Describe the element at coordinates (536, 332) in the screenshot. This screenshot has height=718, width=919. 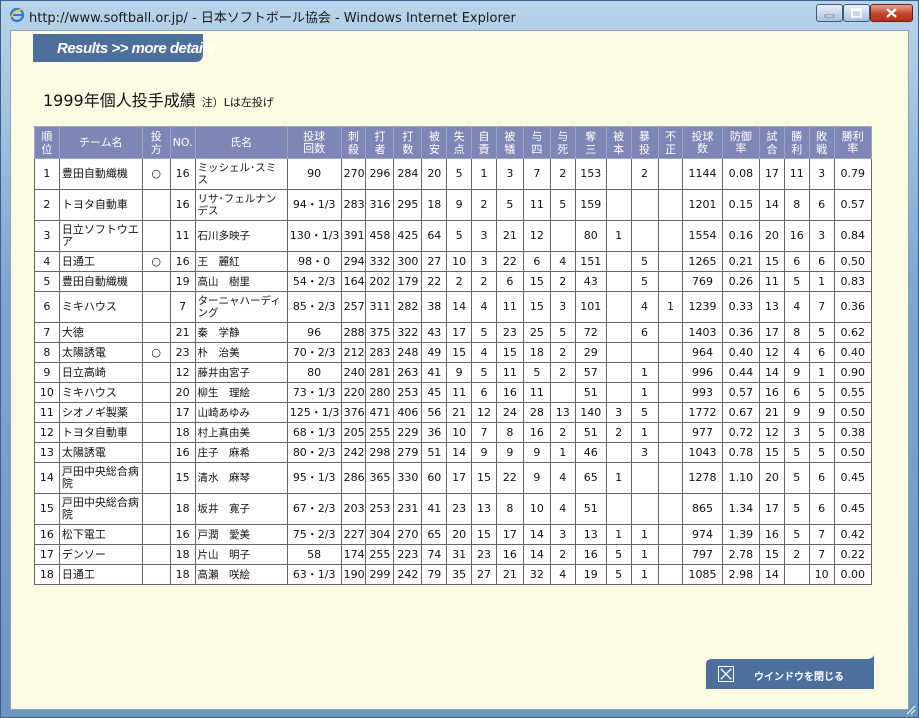
I see `stat-cell: 25` at that location.